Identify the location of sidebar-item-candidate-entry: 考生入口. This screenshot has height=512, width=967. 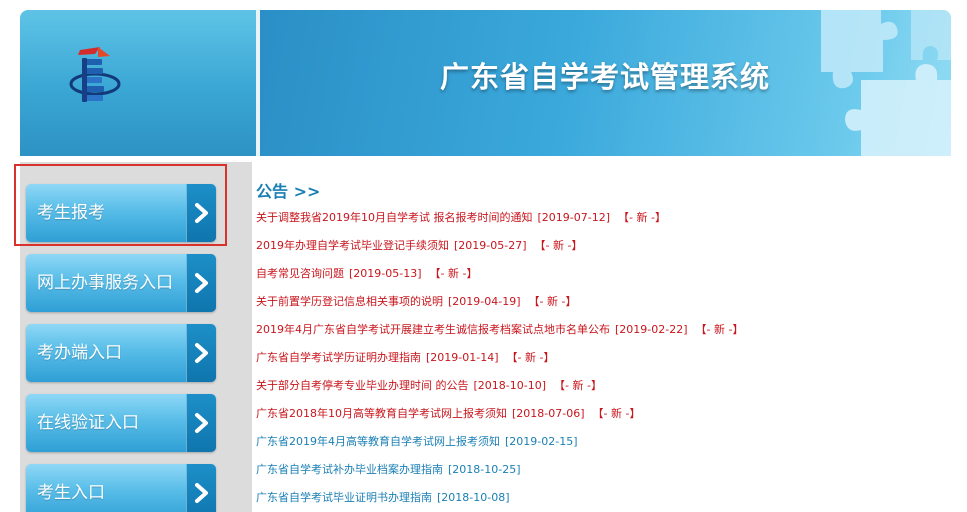
(121, 488).